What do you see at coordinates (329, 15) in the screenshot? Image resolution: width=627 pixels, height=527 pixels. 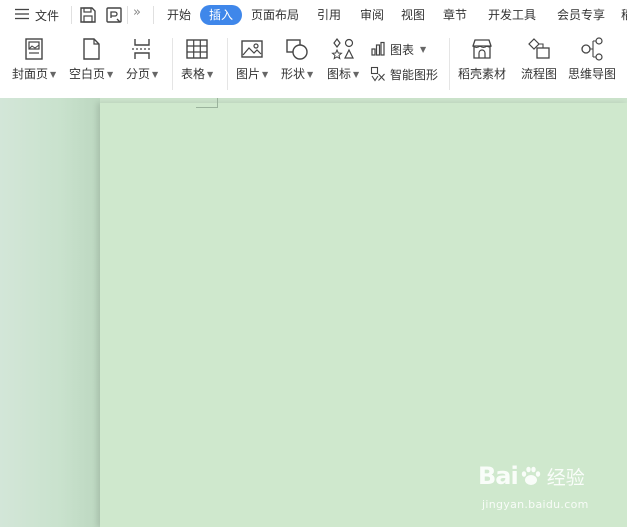 I see `tab-references: 引用` at bounding box center [329, 15].